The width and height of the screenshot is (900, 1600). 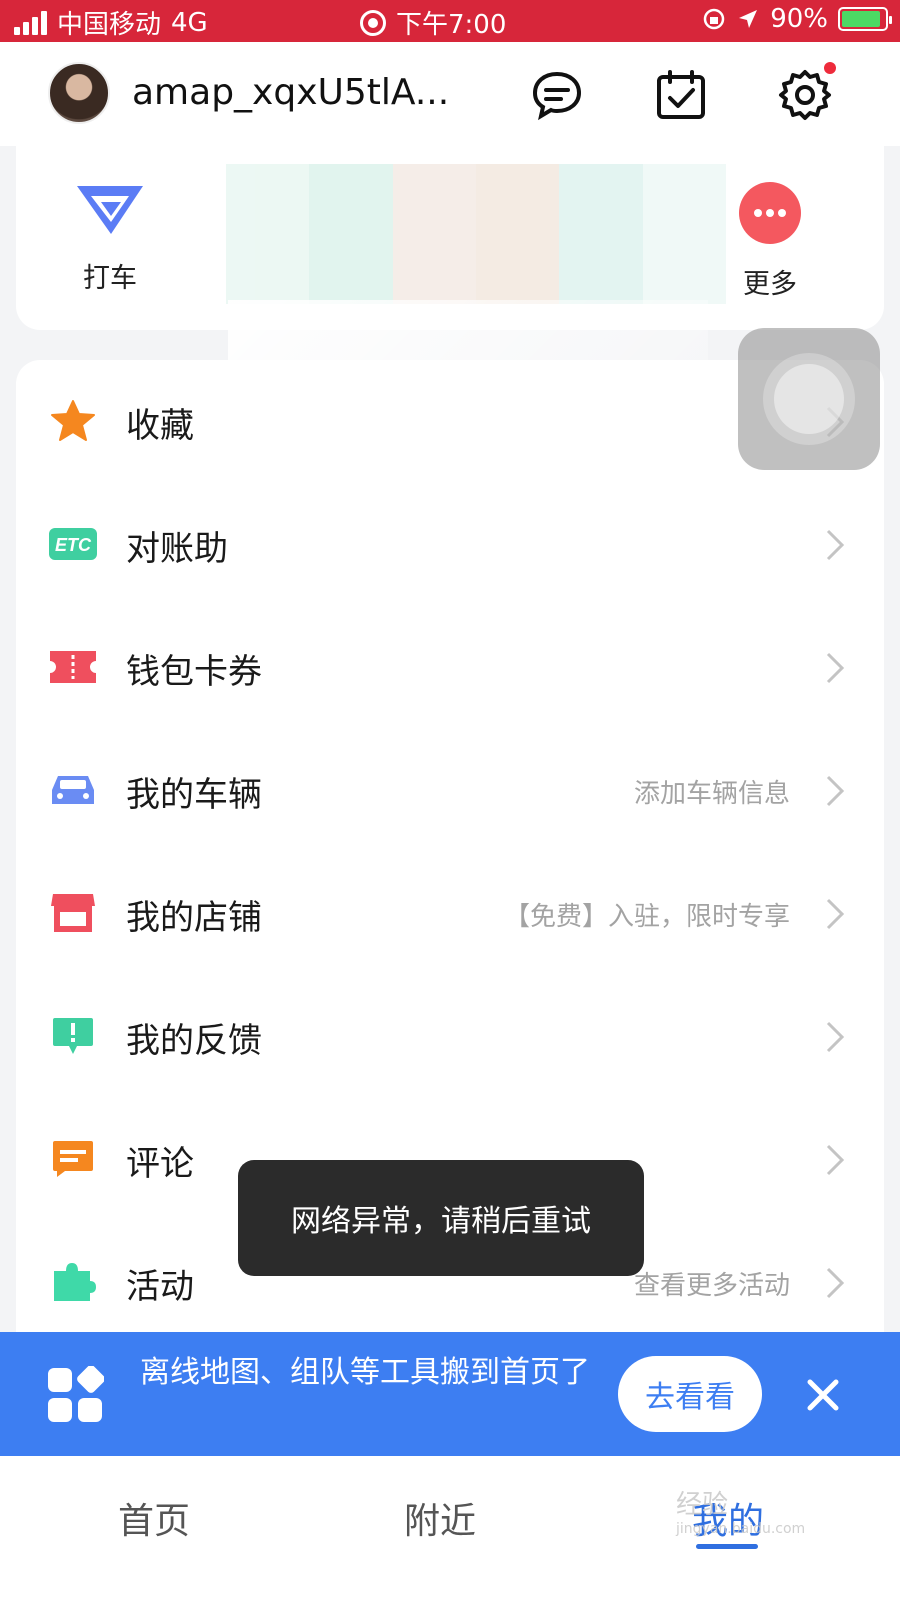 I want to click on menu-item-wallet: 钱包卡券, so click(x=450, y=667).